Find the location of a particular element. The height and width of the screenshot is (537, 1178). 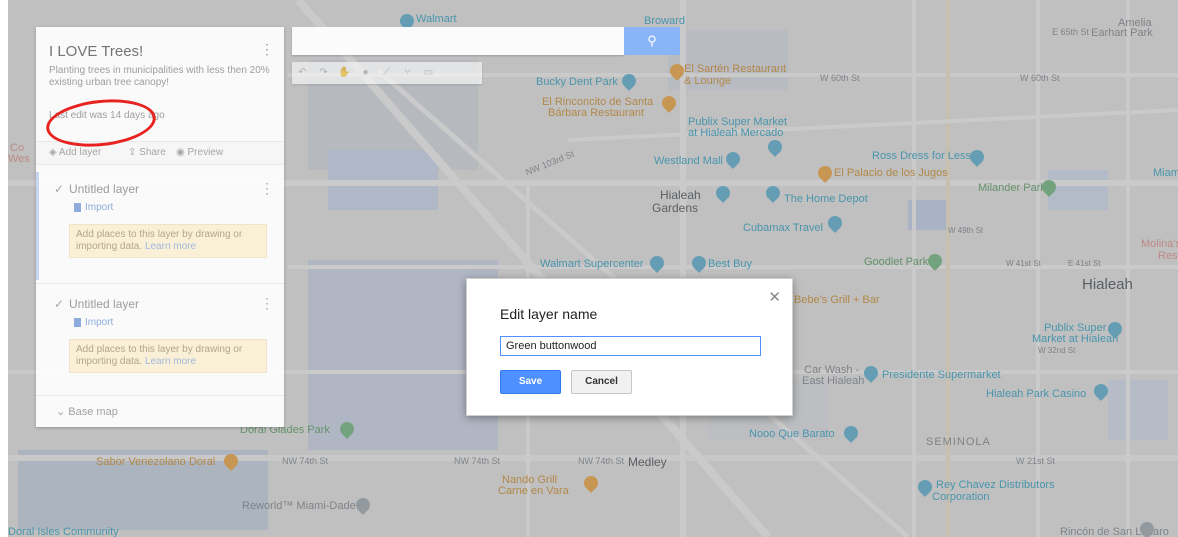

base-map-toggle: ⌄ Base map is located at coordinates (87, 411).